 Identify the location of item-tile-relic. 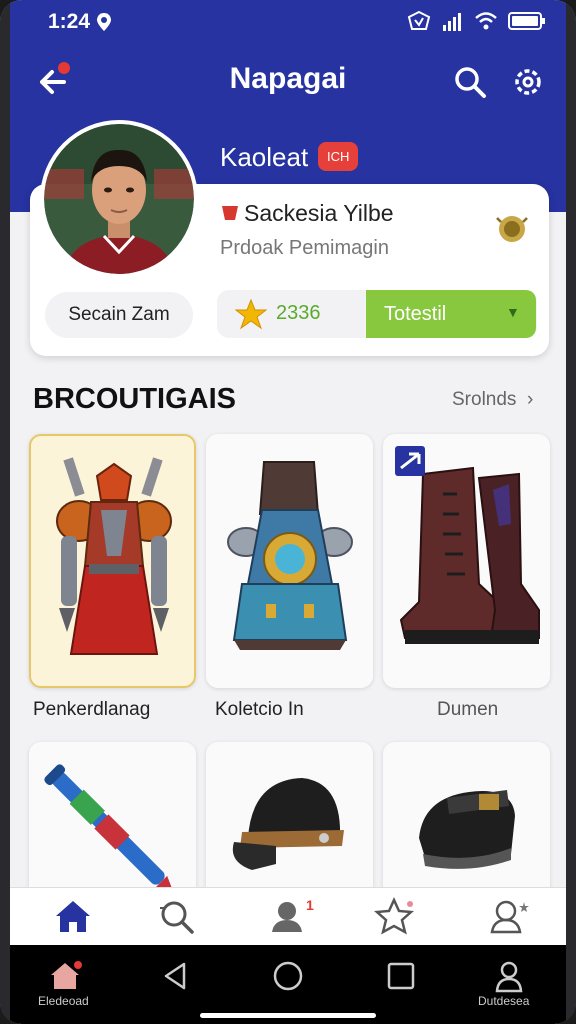
(289, 561).